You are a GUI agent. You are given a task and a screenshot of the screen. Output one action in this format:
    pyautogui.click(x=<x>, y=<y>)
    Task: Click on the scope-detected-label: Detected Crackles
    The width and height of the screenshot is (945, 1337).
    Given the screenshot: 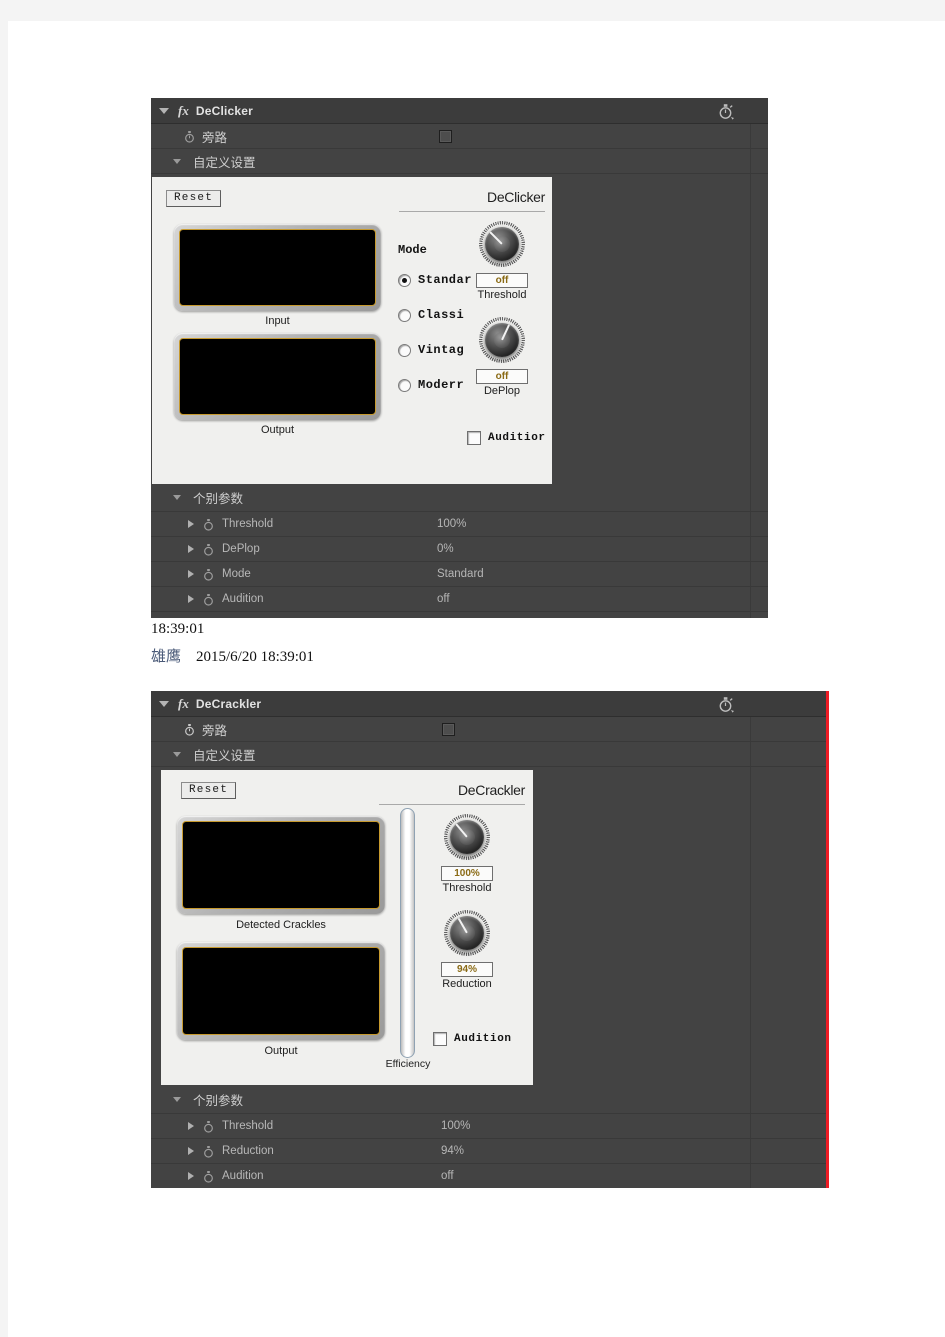 What is the action you would take?
    pyautogui.click(x=281, y=925)
    